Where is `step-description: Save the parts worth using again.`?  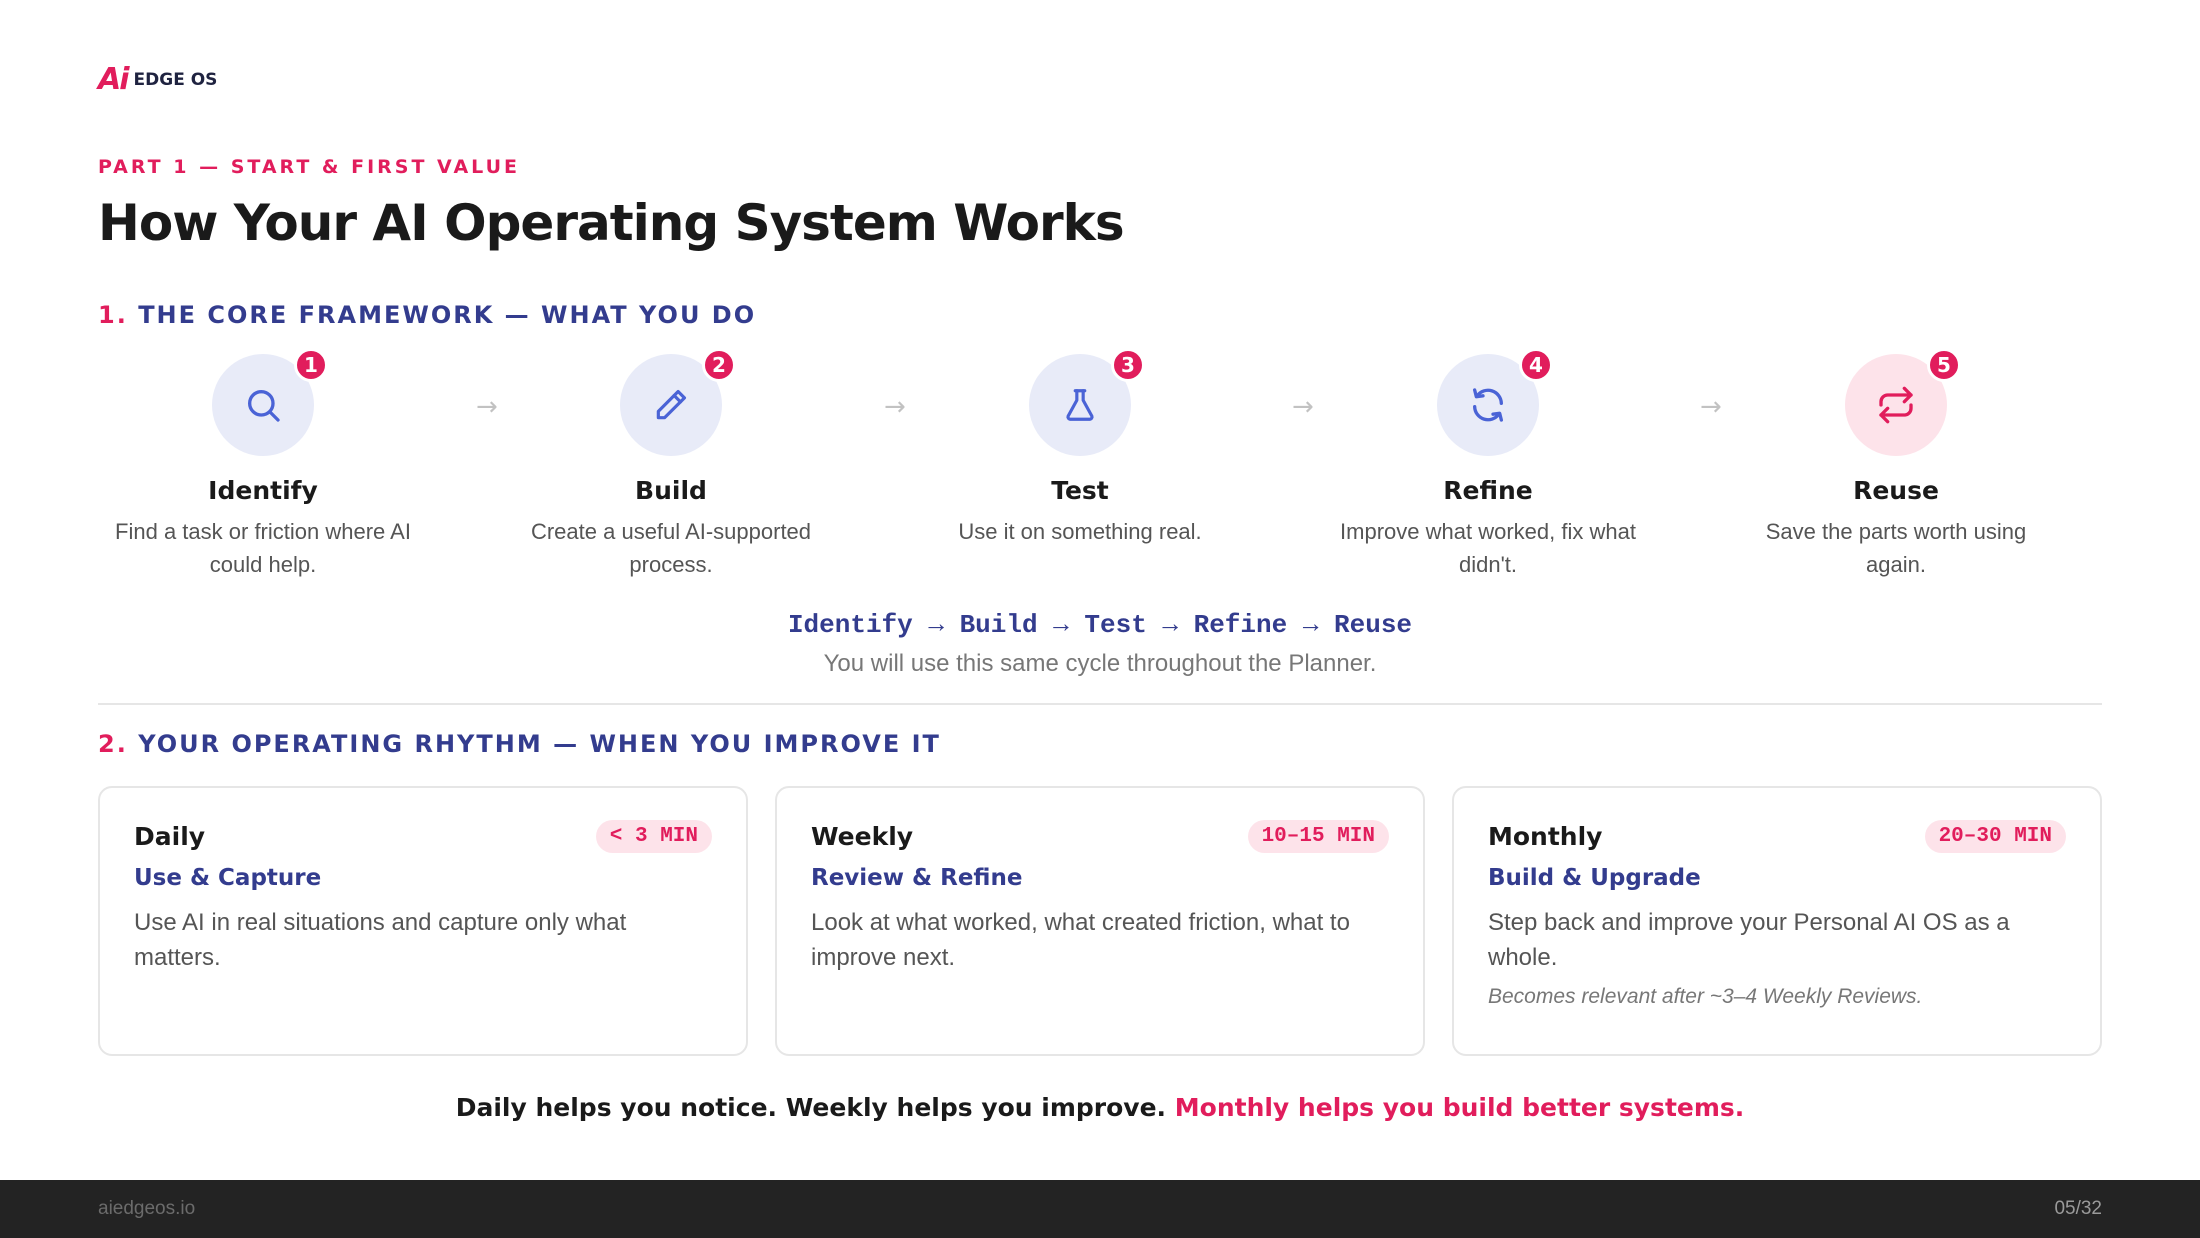 step-description: Save the parts worth using again. is located at coordinates (1896, 548).